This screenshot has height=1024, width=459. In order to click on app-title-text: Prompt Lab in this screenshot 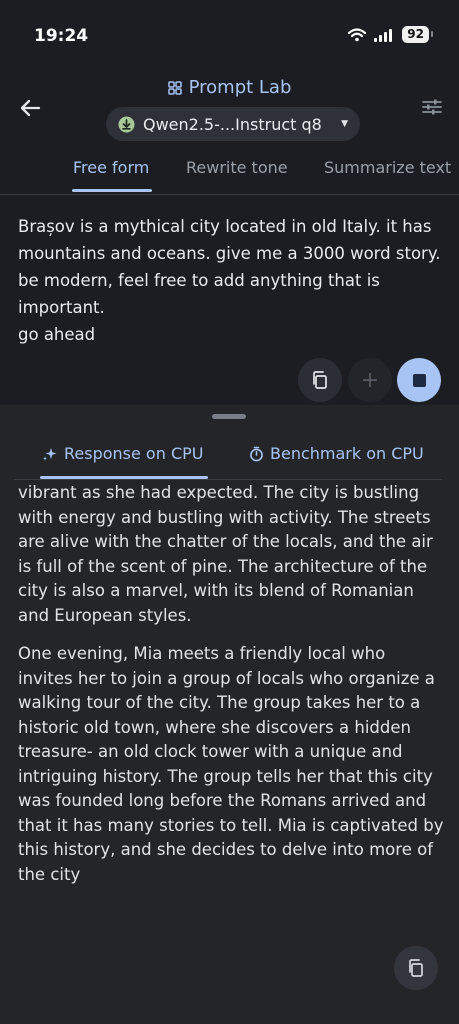, I will do `click(240, 87)`.